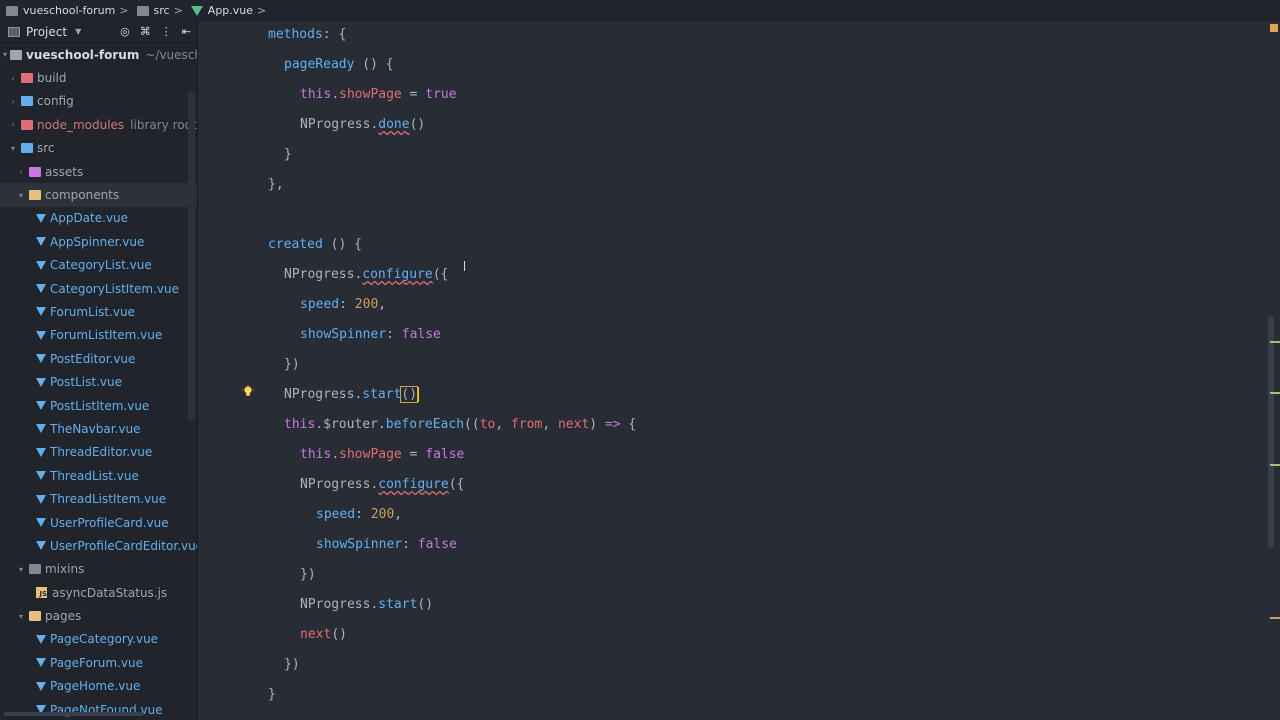 The width and height of the screenshot is (1280, 720). I want to click on tree-file-item: PostEditor.vue, so click(98, 358).